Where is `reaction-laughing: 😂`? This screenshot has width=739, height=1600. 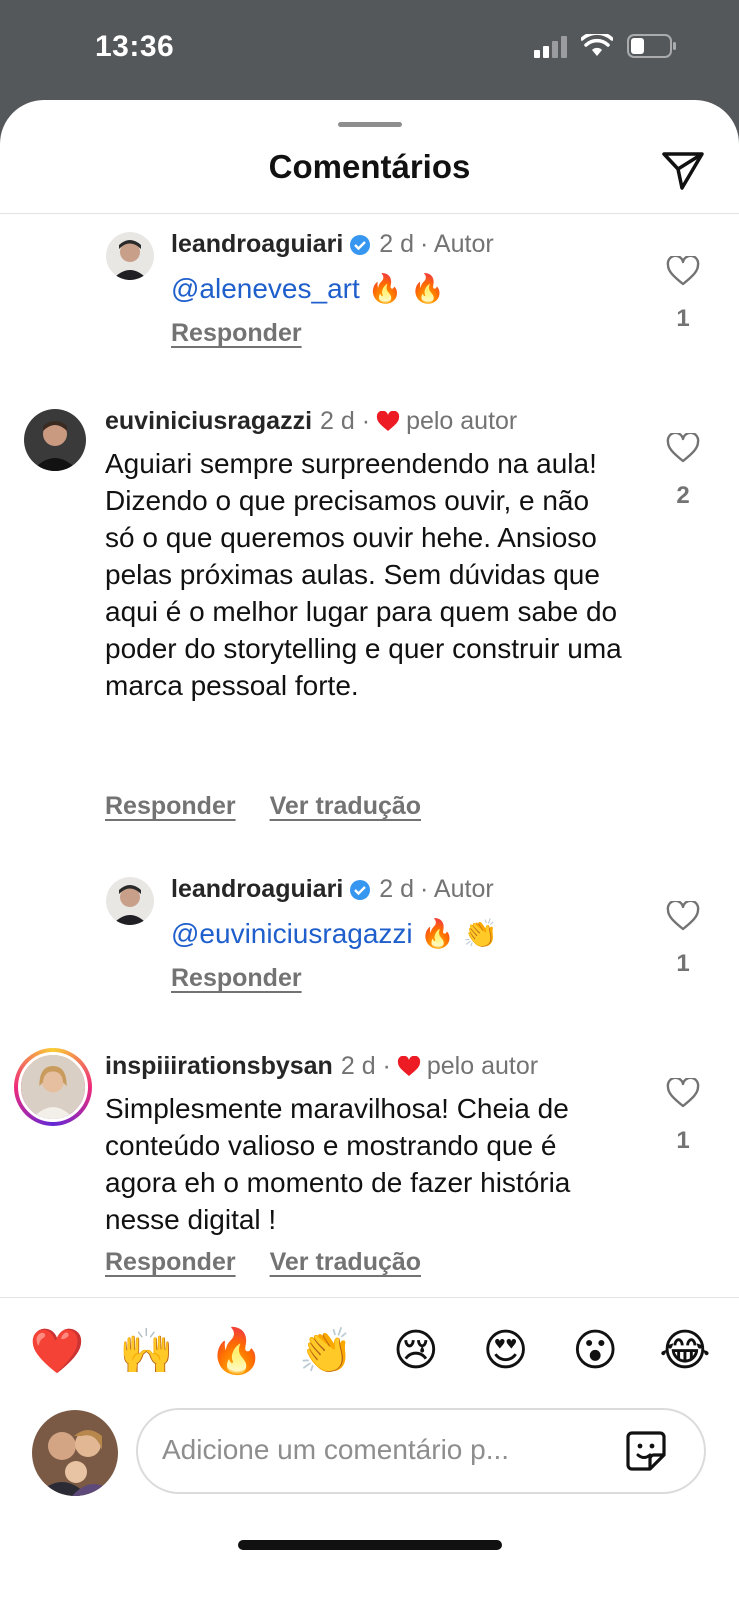
reaction-laughing: 😂 is located at coordinates (685, 1351).